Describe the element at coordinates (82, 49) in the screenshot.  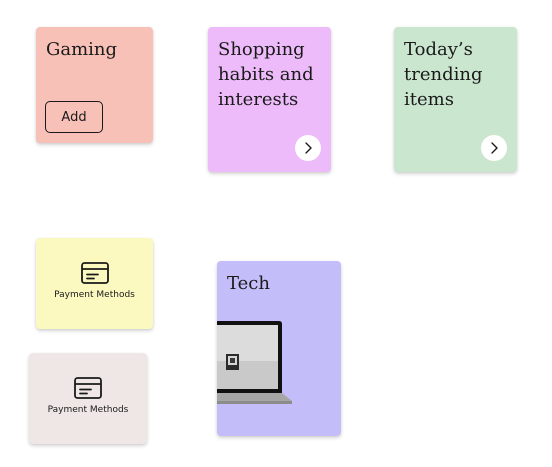
I see `gaming-card-title: Gaming` at that location.